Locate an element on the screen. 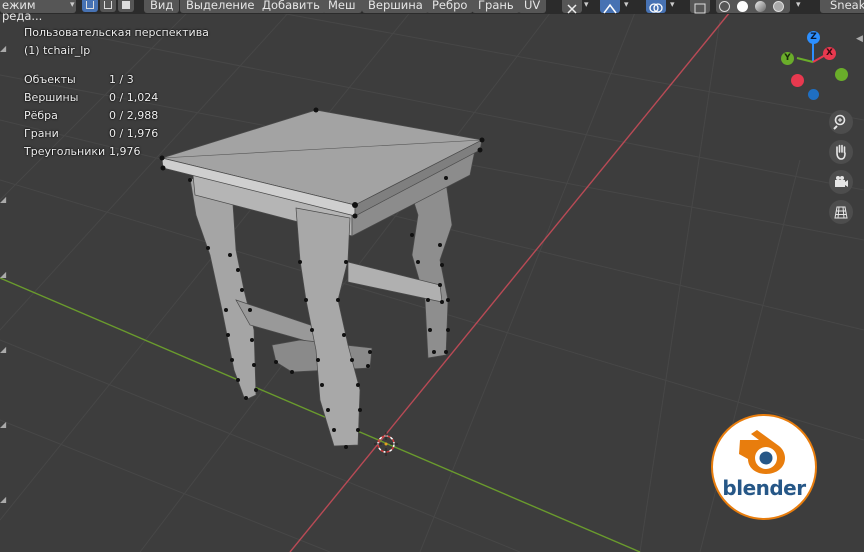 Image resolution: width=864 pixels, height=552 pixels. menu-view-label: Вид is located at coordinates (162, 6).